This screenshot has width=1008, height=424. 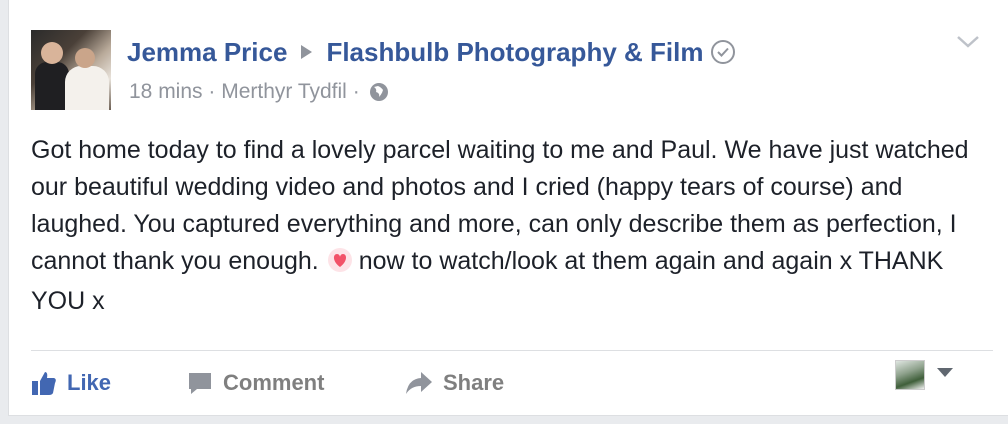 What do you see at coordinates (89, 382) in the screenshot?
I see `like-label: Like` at bounding box center [89, 382].